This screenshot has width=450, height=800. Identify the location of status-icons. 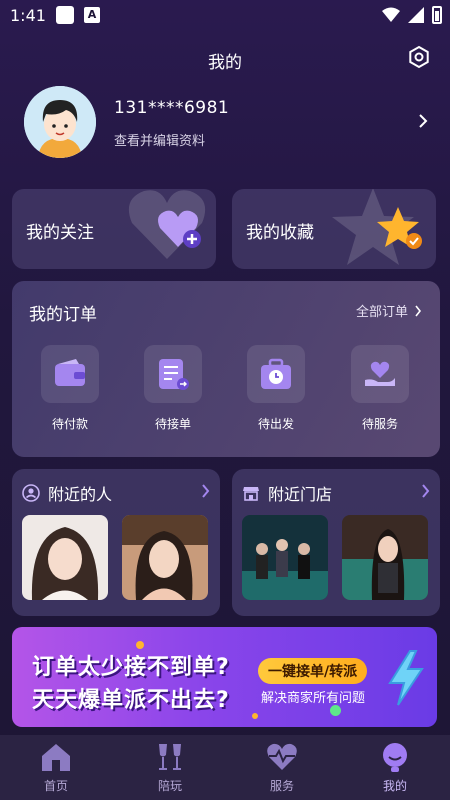
(412, 15).